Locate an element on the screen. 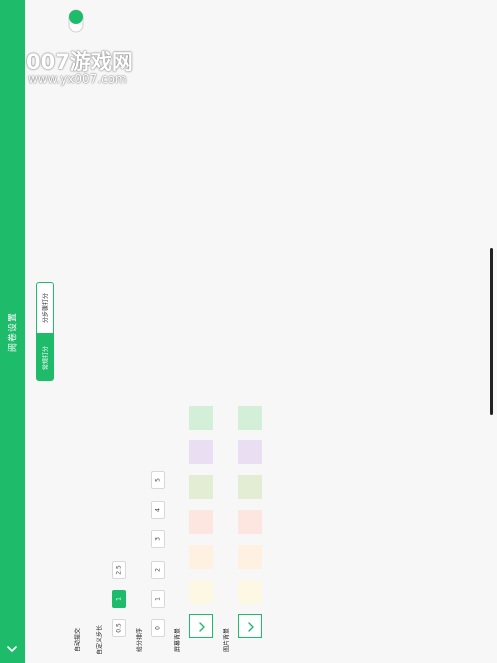 This screenshot has height=663, width=497. tab-stepwise-label: 分步骤打分 is located at coordinates (46, 308).